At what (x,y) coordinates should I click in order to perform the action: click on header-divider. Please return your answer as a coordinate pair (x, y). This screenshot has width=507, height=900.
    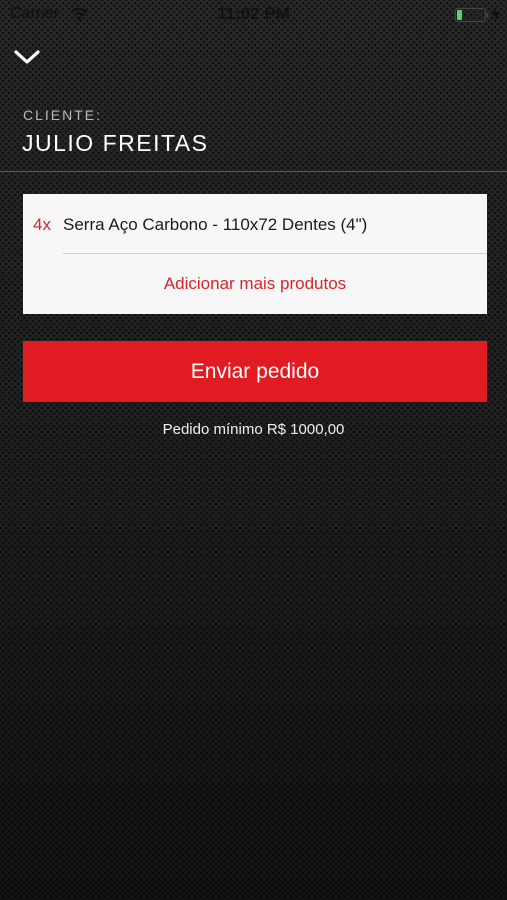
    Looking at the image, I should click on (253, 171).